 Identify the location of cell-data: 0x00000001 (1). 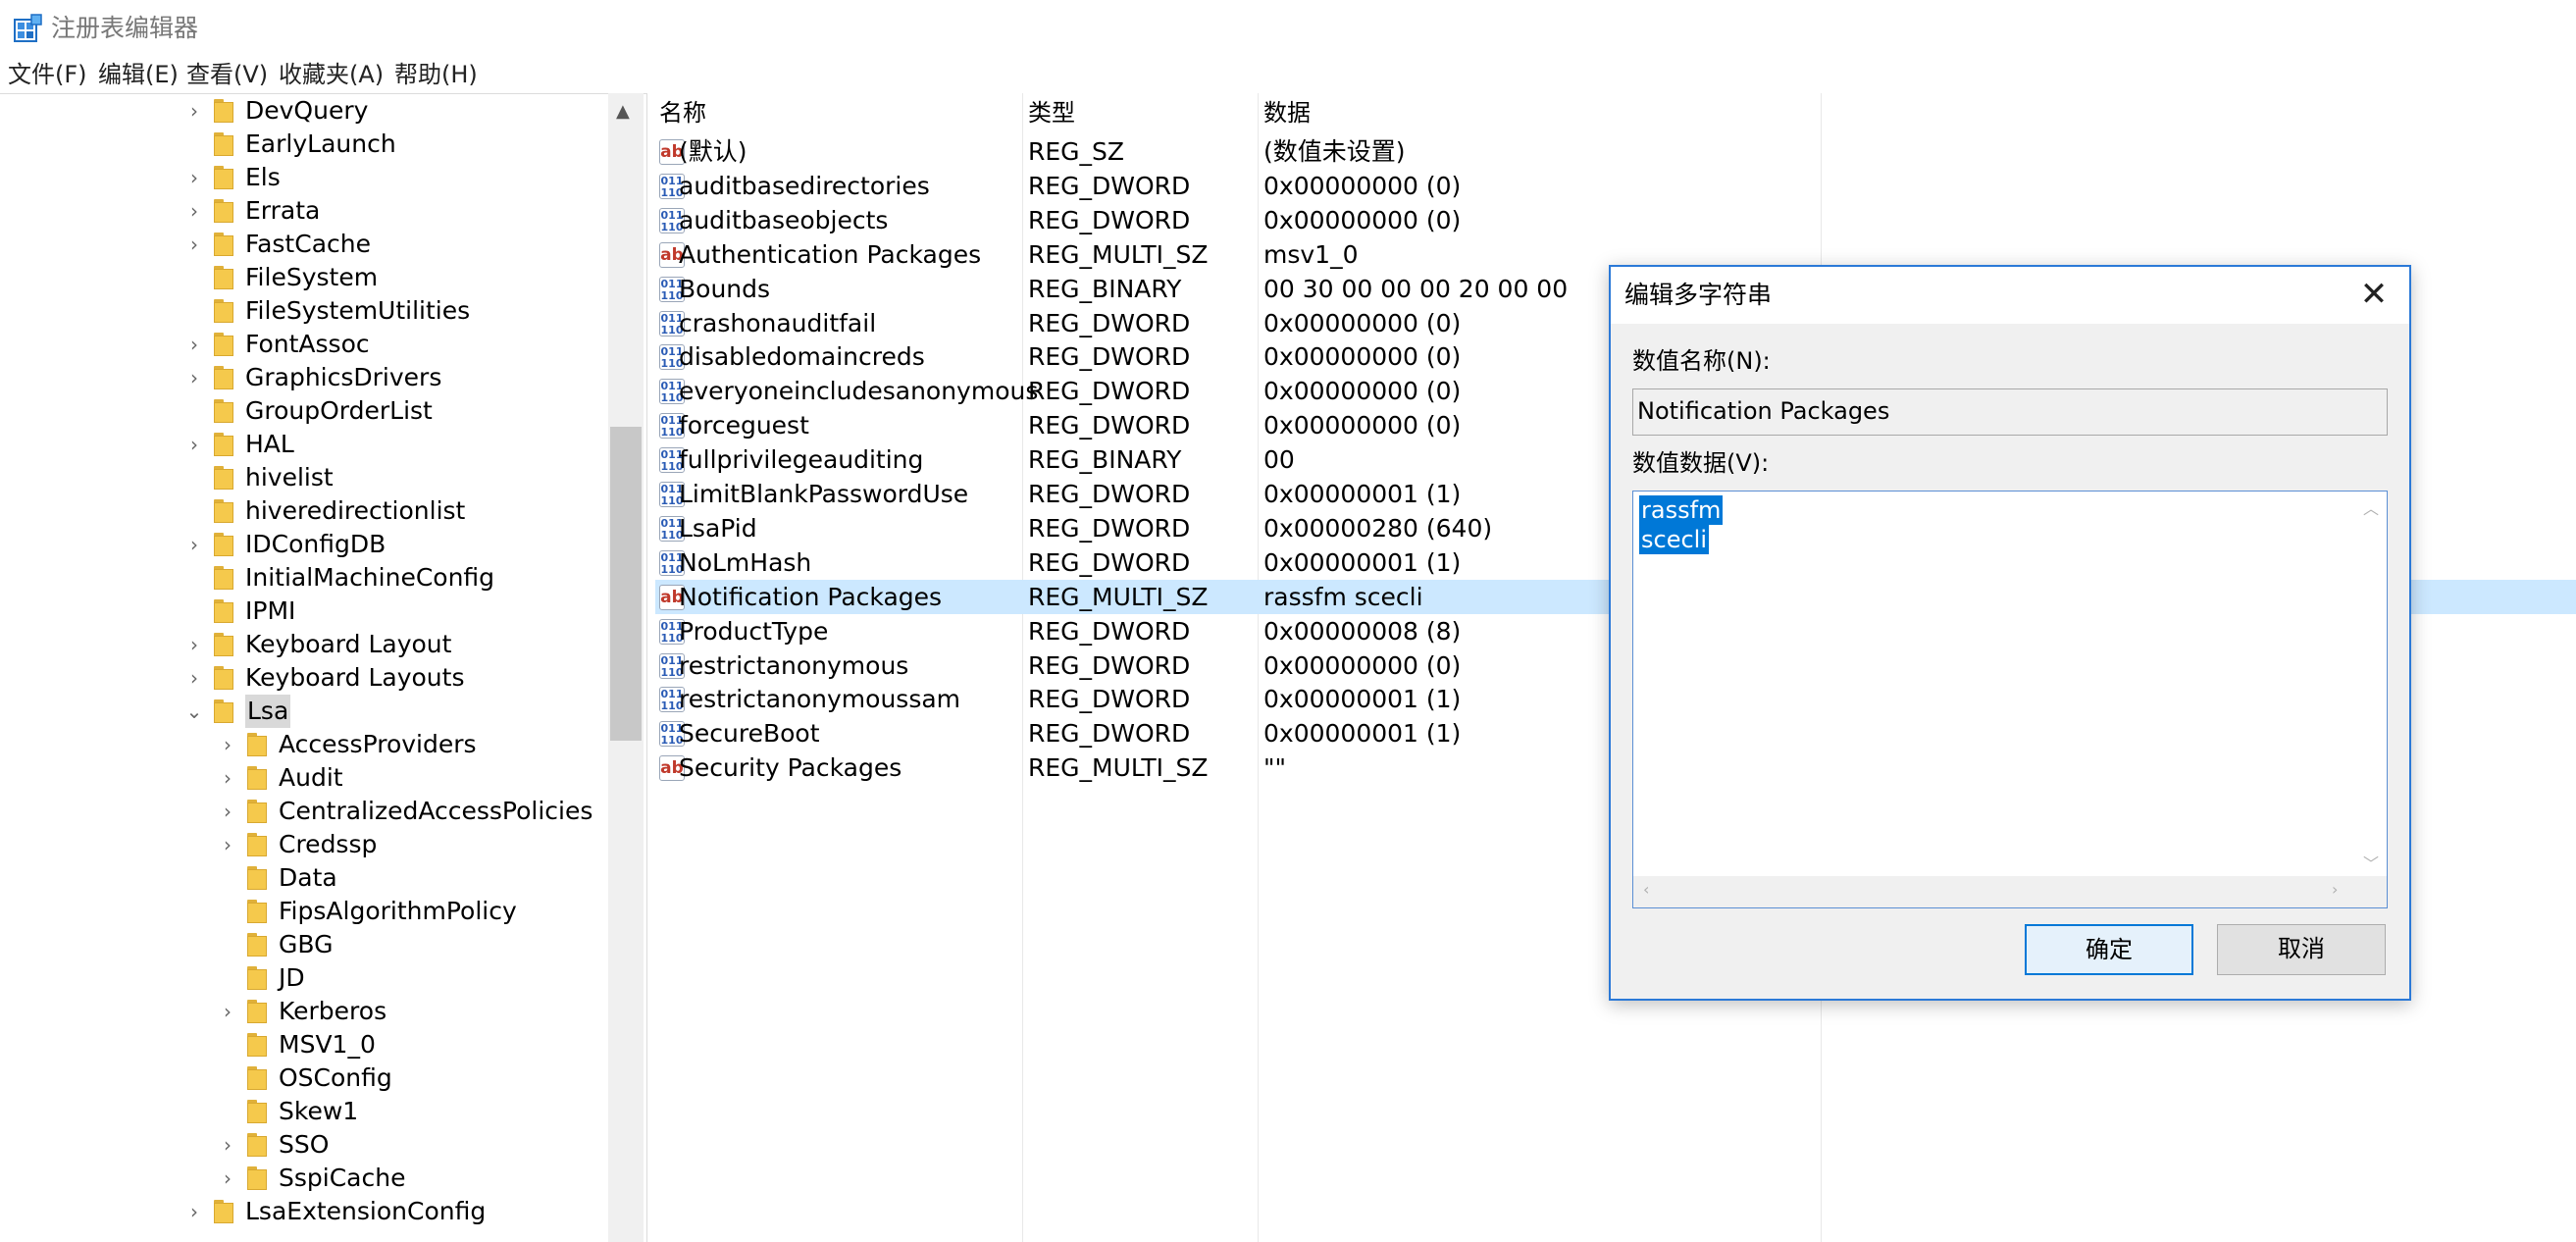
(1362, 494).